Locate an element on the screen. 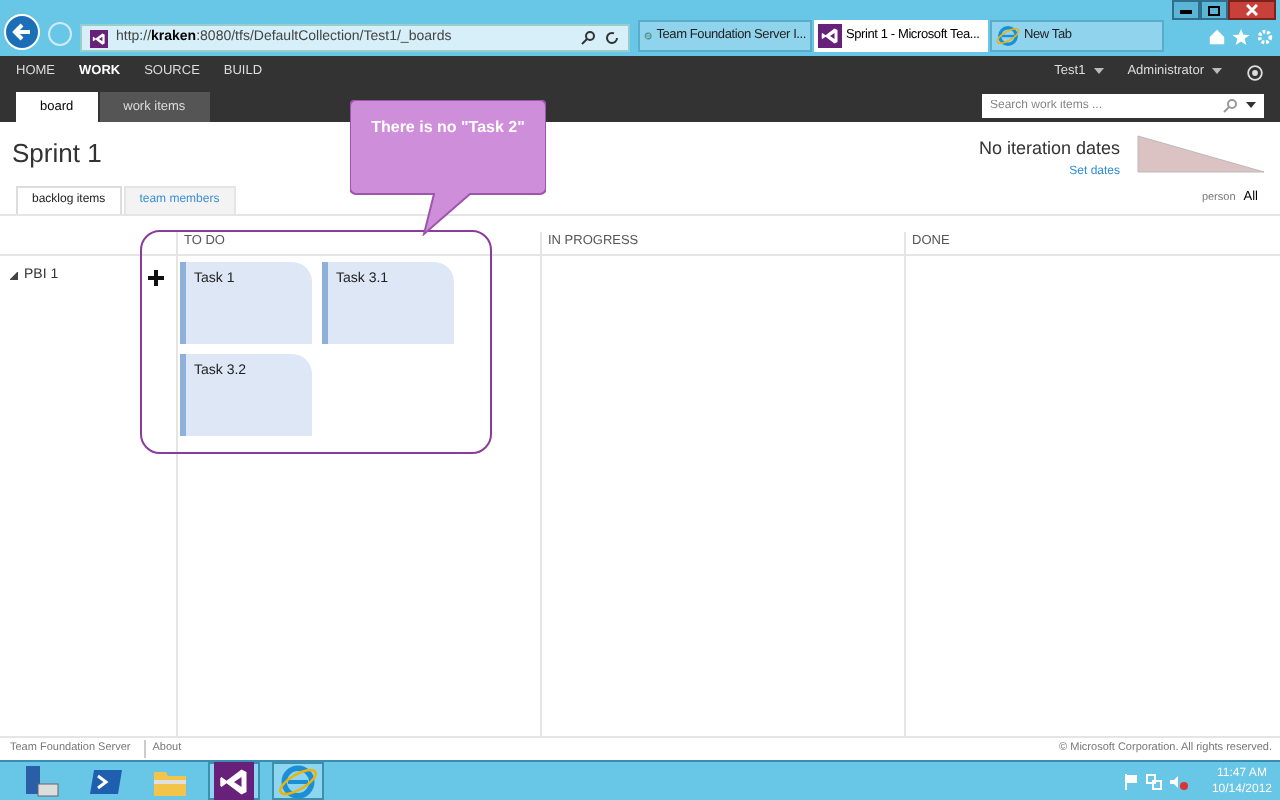 Image resolution: width=1280 pixels, height=800 pixels. minimize-button is located at coordinates (1186, 10).